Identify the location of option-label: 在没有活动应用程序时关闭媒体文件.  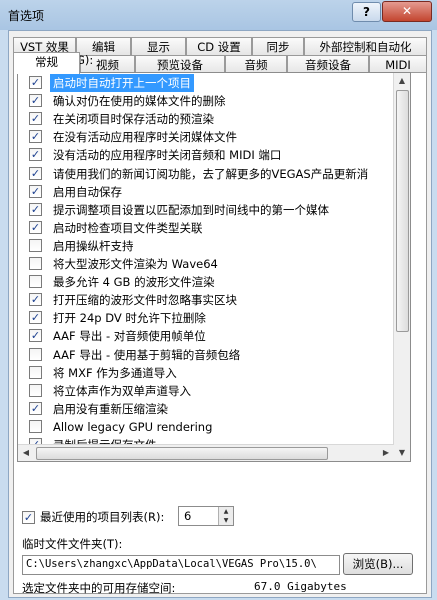
(145, 137).